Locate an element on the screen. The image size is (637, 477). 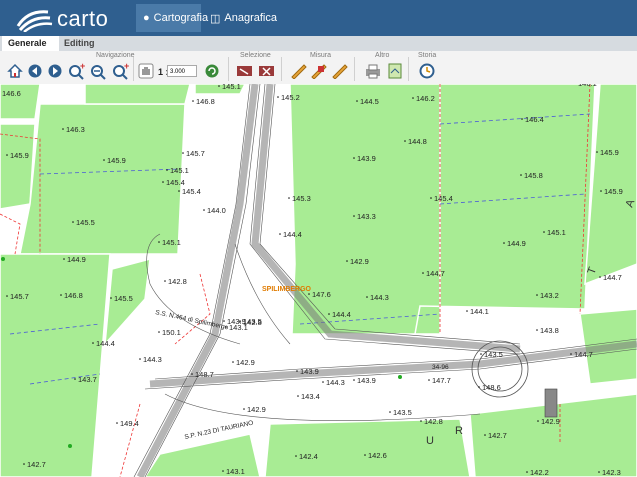
elevation-label: 145.8 is located at coordinates (533, 175).